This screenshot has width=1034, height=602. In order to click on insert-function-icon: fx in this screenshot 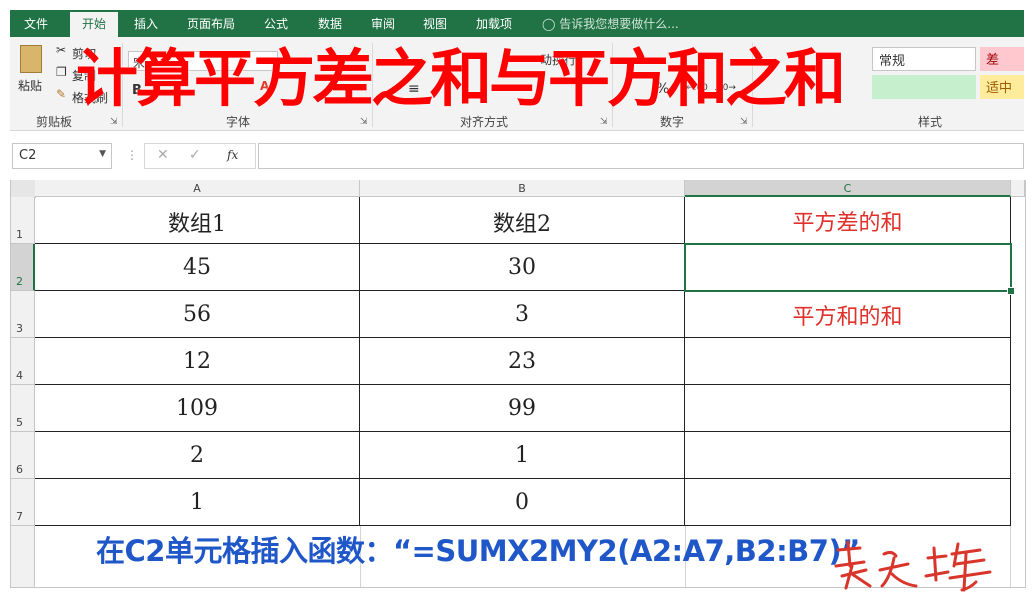, I will do `click(232, 155)`.